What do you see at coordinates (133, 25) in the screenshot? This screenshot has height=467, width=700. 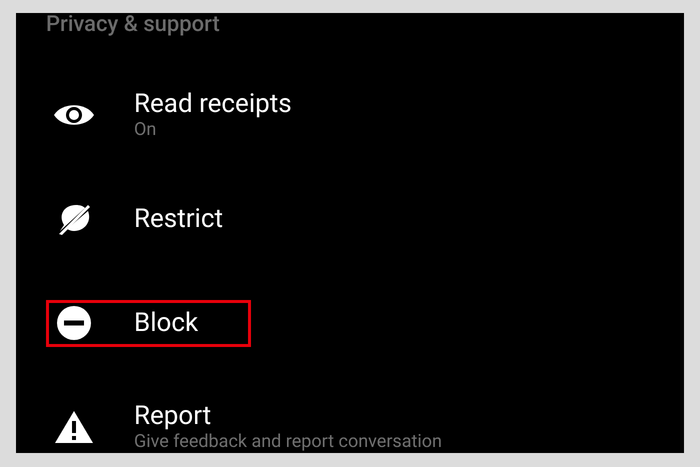 I see `section-title: Privacy & support` at bounding box center [133, 25].